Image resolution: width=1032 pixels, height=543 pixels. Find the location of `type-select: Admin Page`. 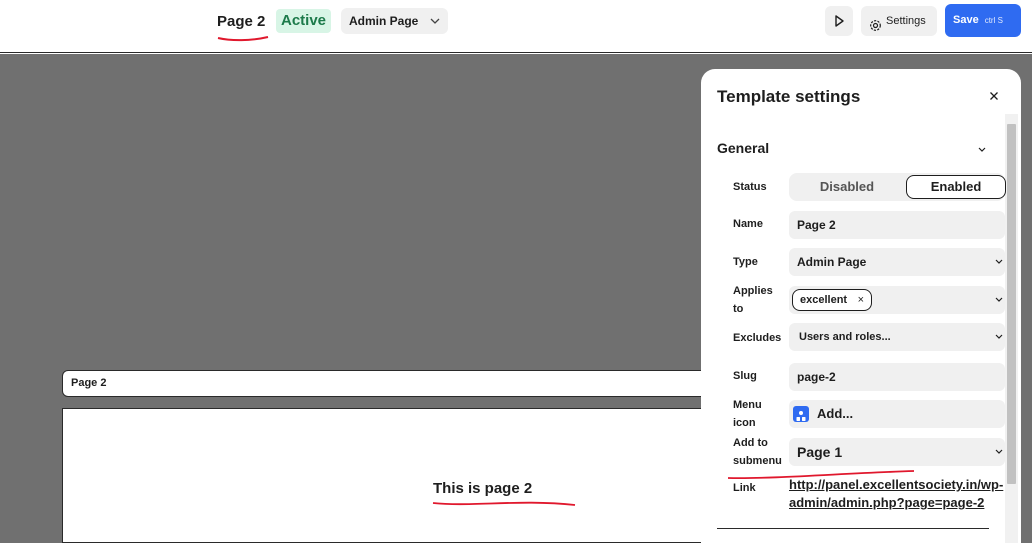

type-select: Admin Page is located at coordinates (897, 262).